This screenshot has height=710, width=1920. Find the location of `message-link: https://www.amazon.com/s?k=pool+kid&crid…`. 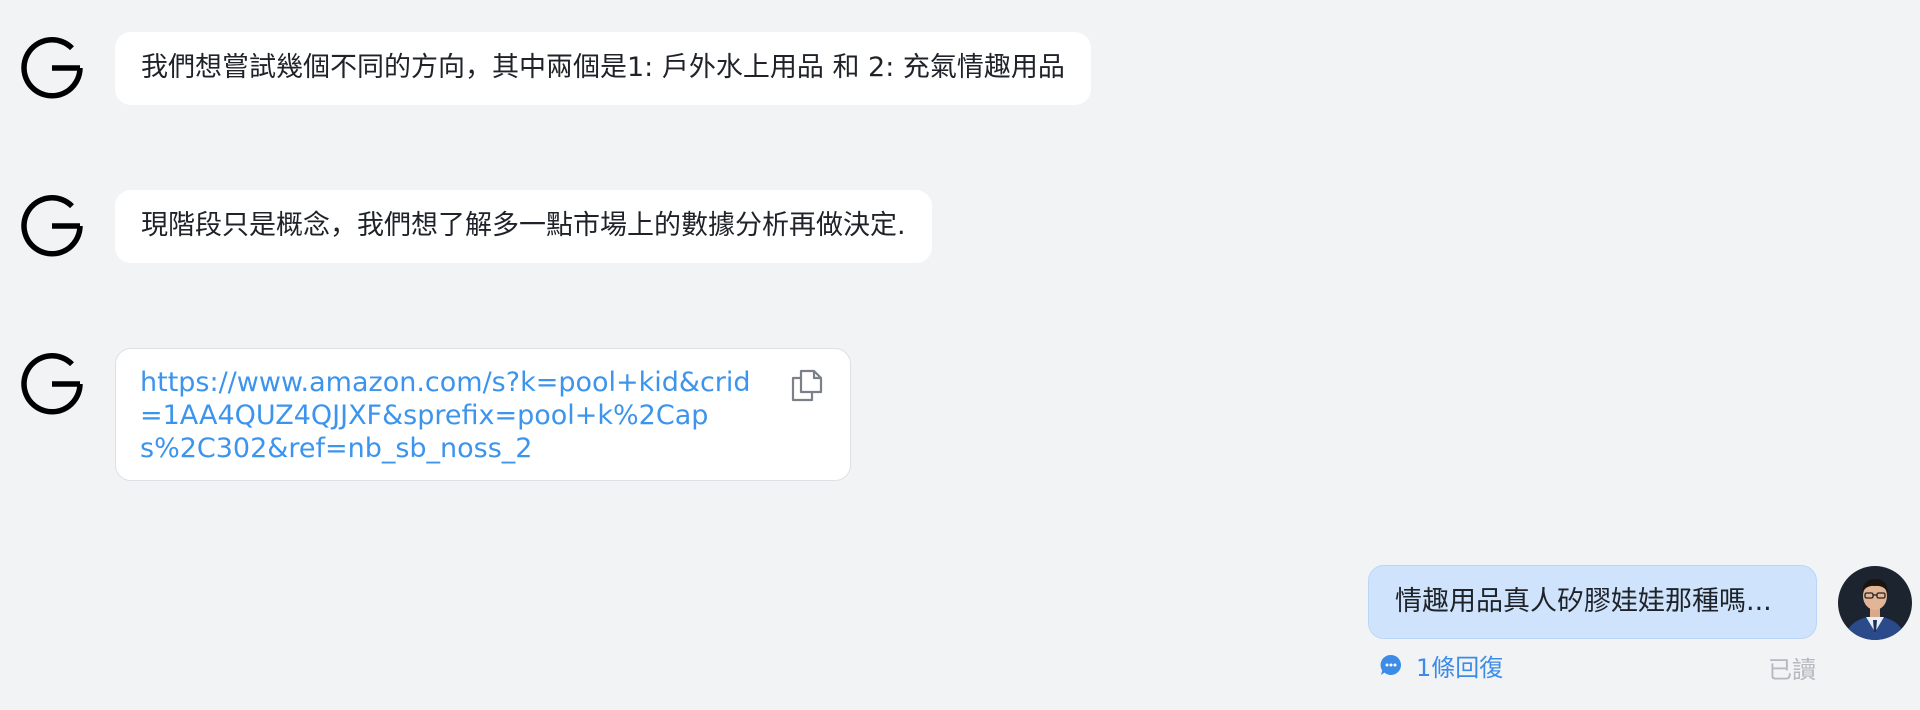

message-link: https://www.amazon.com/s?k=pool+kid&crid… is located at coordinates (483, 415).